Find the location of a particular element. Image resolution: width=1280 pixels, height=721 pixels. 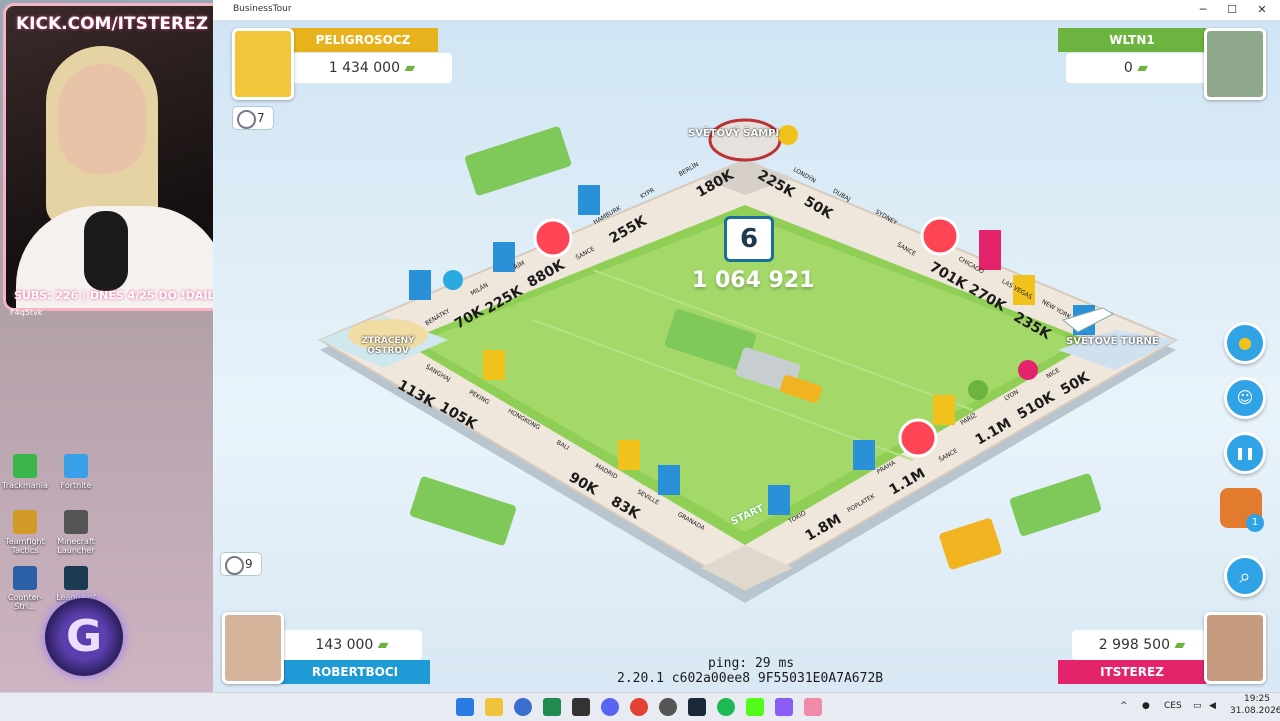

coin-icon: ● is located at coordinates (1245, 342).